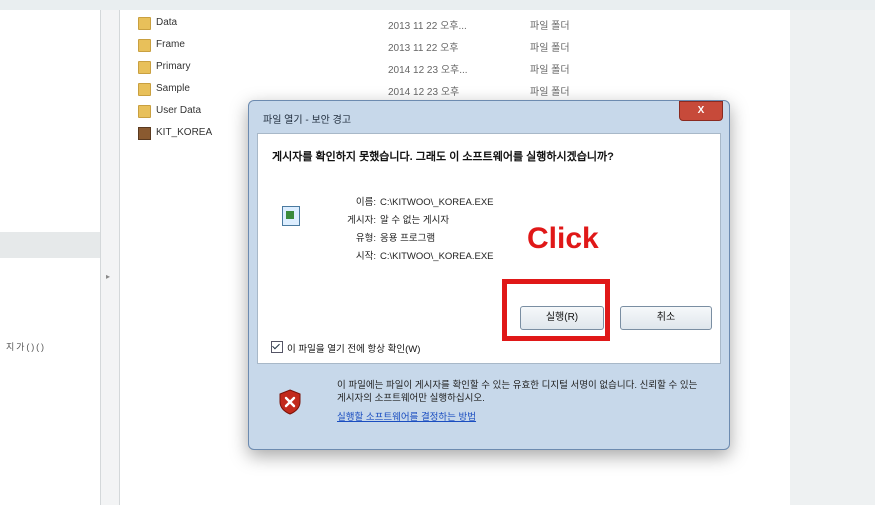 The image size is (875, 505). What do you see at coordinates (832, 257) in the screenshot?
I see `details-pane` at bounding box center [832, 257].